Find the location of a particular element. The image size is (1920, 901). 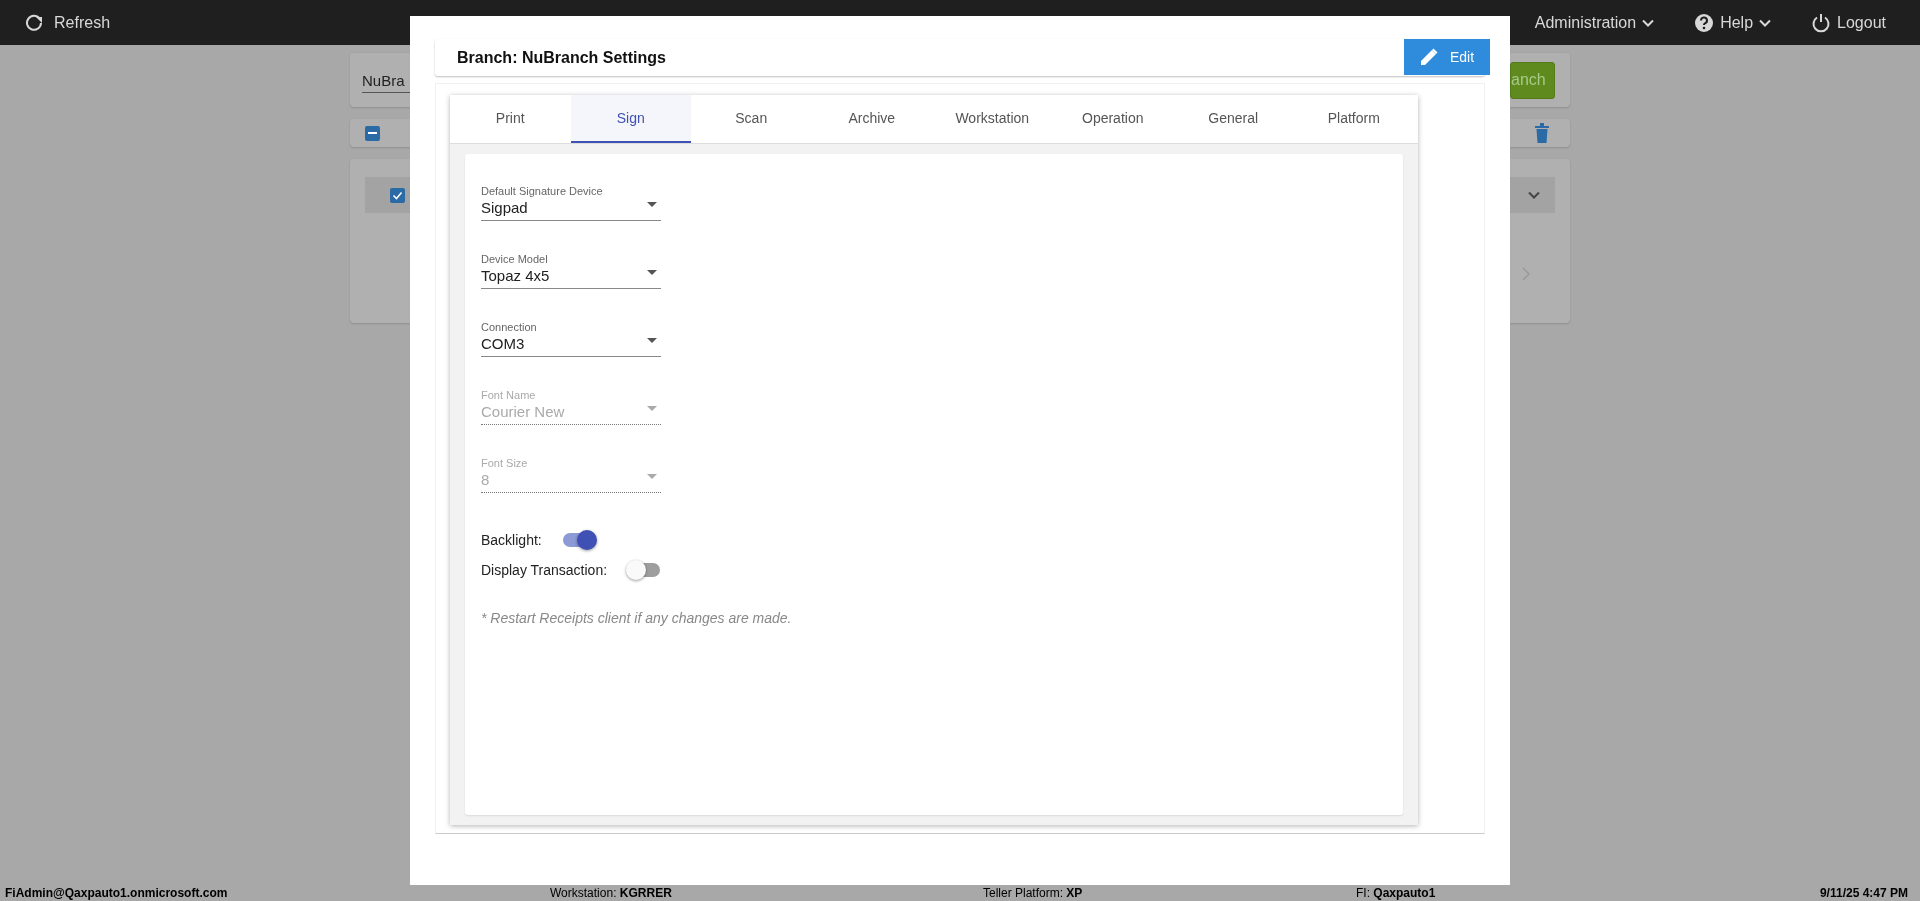

select-field: Default Signature Device Sigpad is located at coordinates (571, 203).